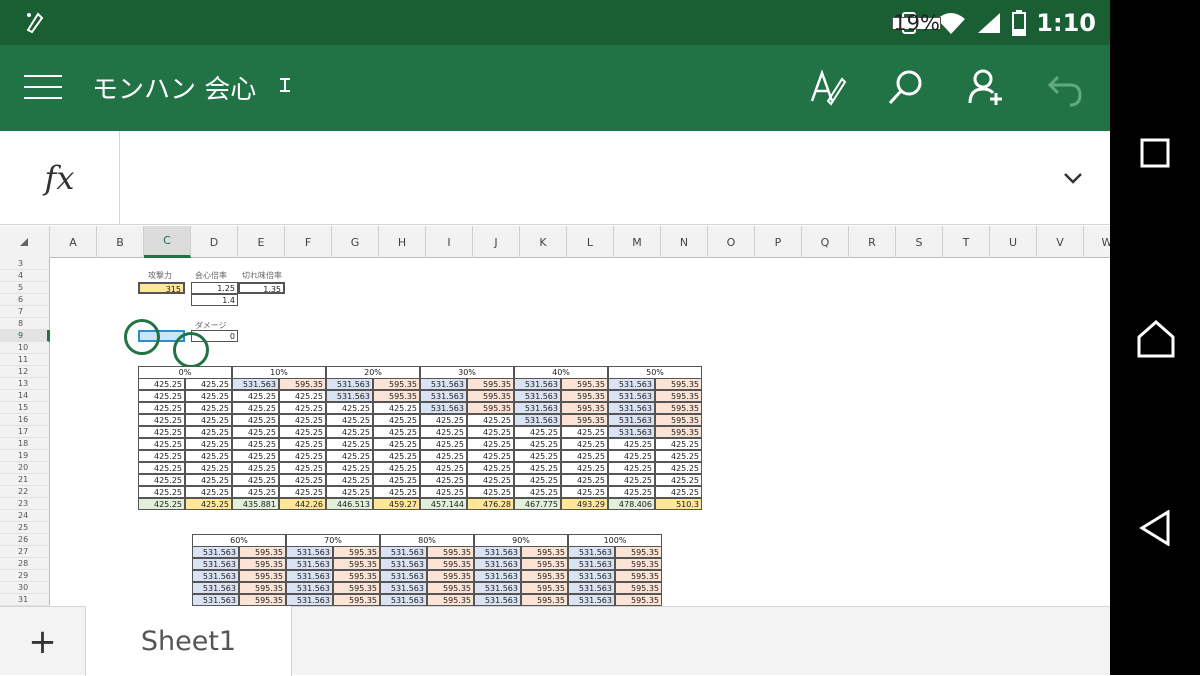  I want to click on table1-cell: 446.513, so click(349, 504).